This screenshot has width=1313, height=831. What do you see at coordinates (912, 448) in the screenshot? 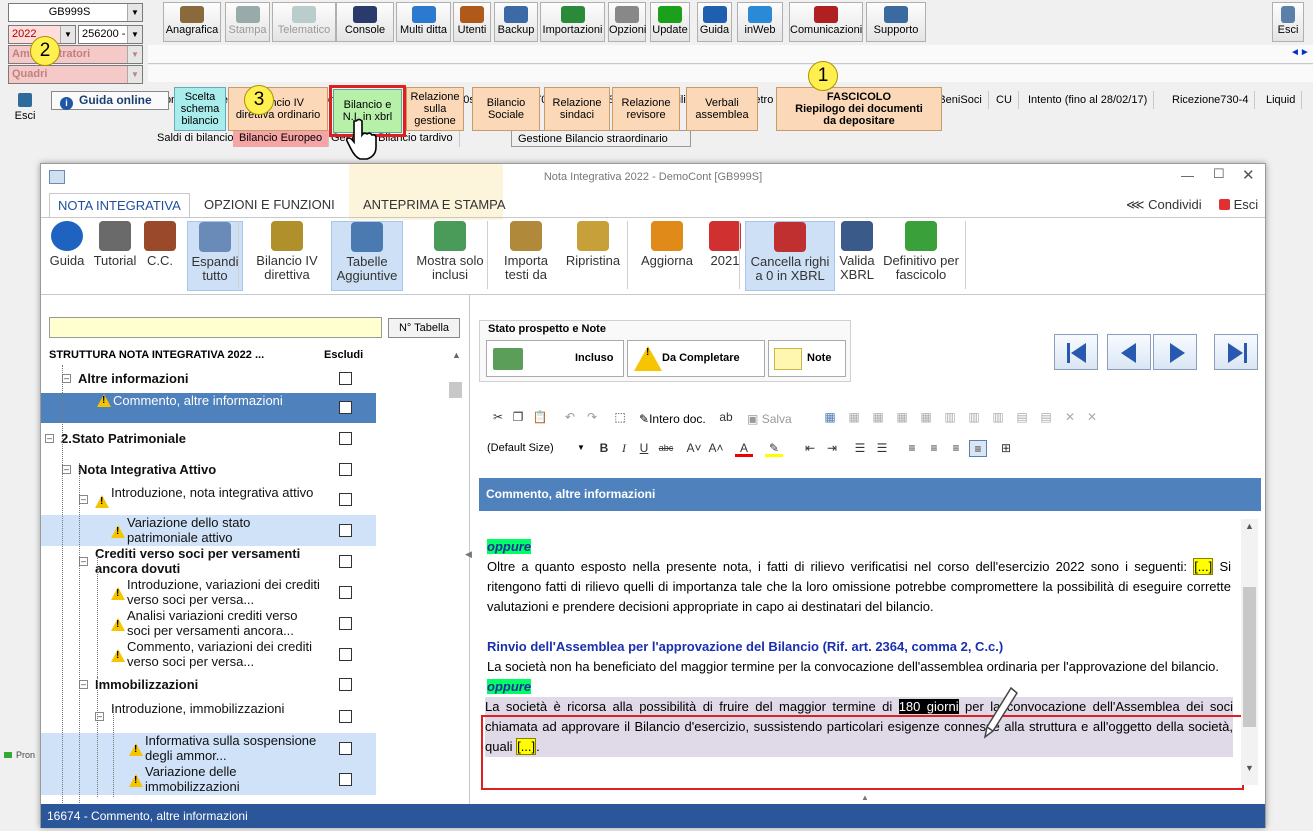
I see `align-left-icon: ≡` at bounding box center [912, 448].